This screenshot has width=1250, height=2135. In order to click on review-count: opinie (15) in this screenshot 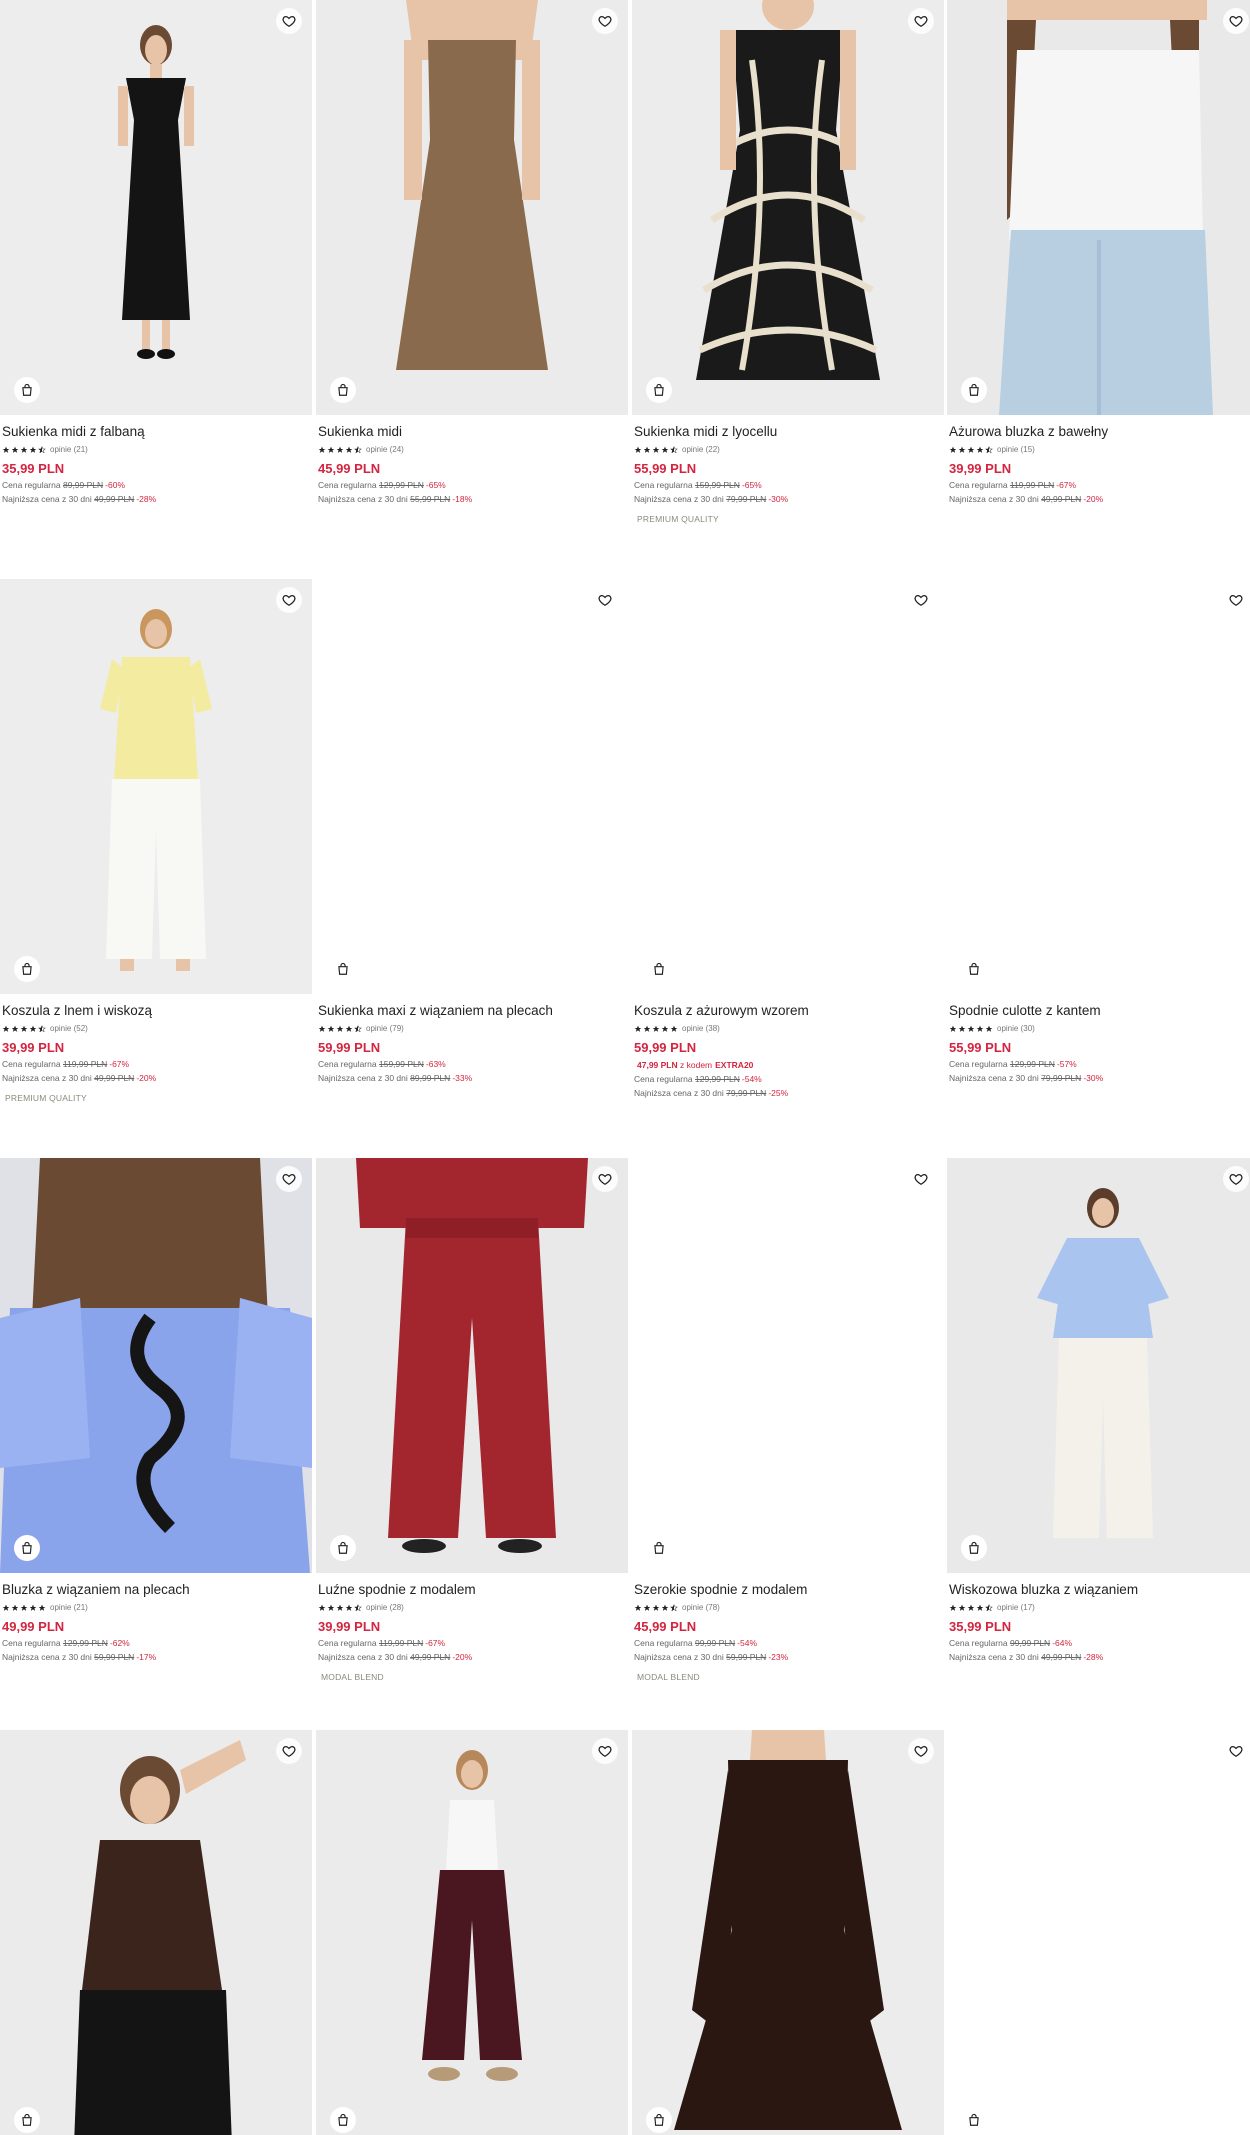, I will do `click(1016, 449)`.